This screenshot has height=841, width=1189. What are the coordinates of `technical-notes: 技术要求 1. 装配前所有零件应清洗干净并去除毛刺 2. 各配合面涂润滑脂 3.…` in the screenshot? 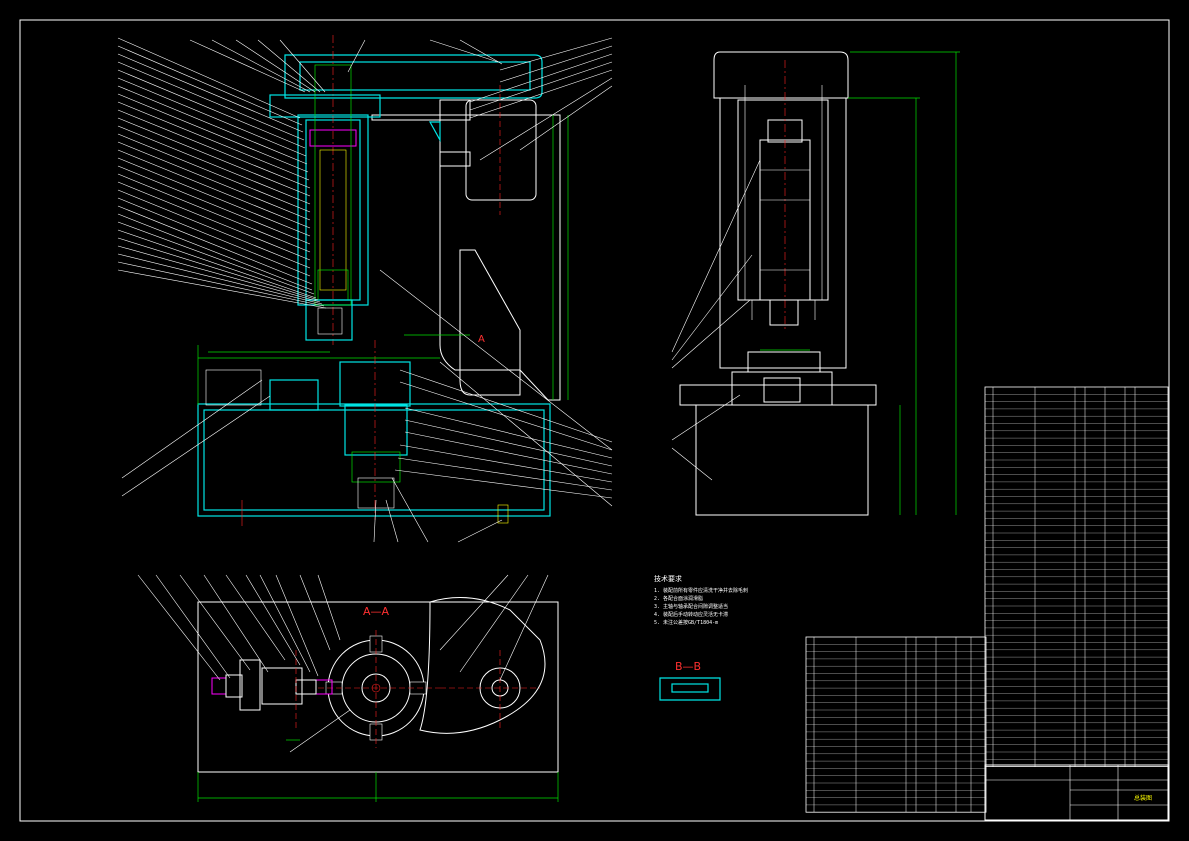 It's located at (701, 600).